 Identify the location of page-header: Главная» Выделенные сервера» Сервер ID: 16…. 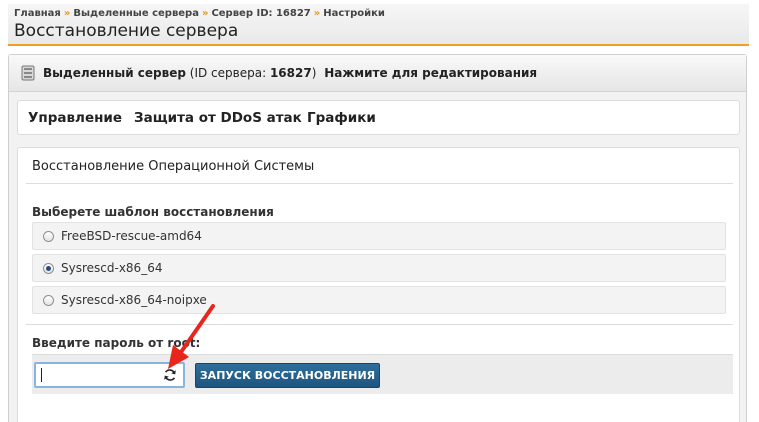
(378, 25).